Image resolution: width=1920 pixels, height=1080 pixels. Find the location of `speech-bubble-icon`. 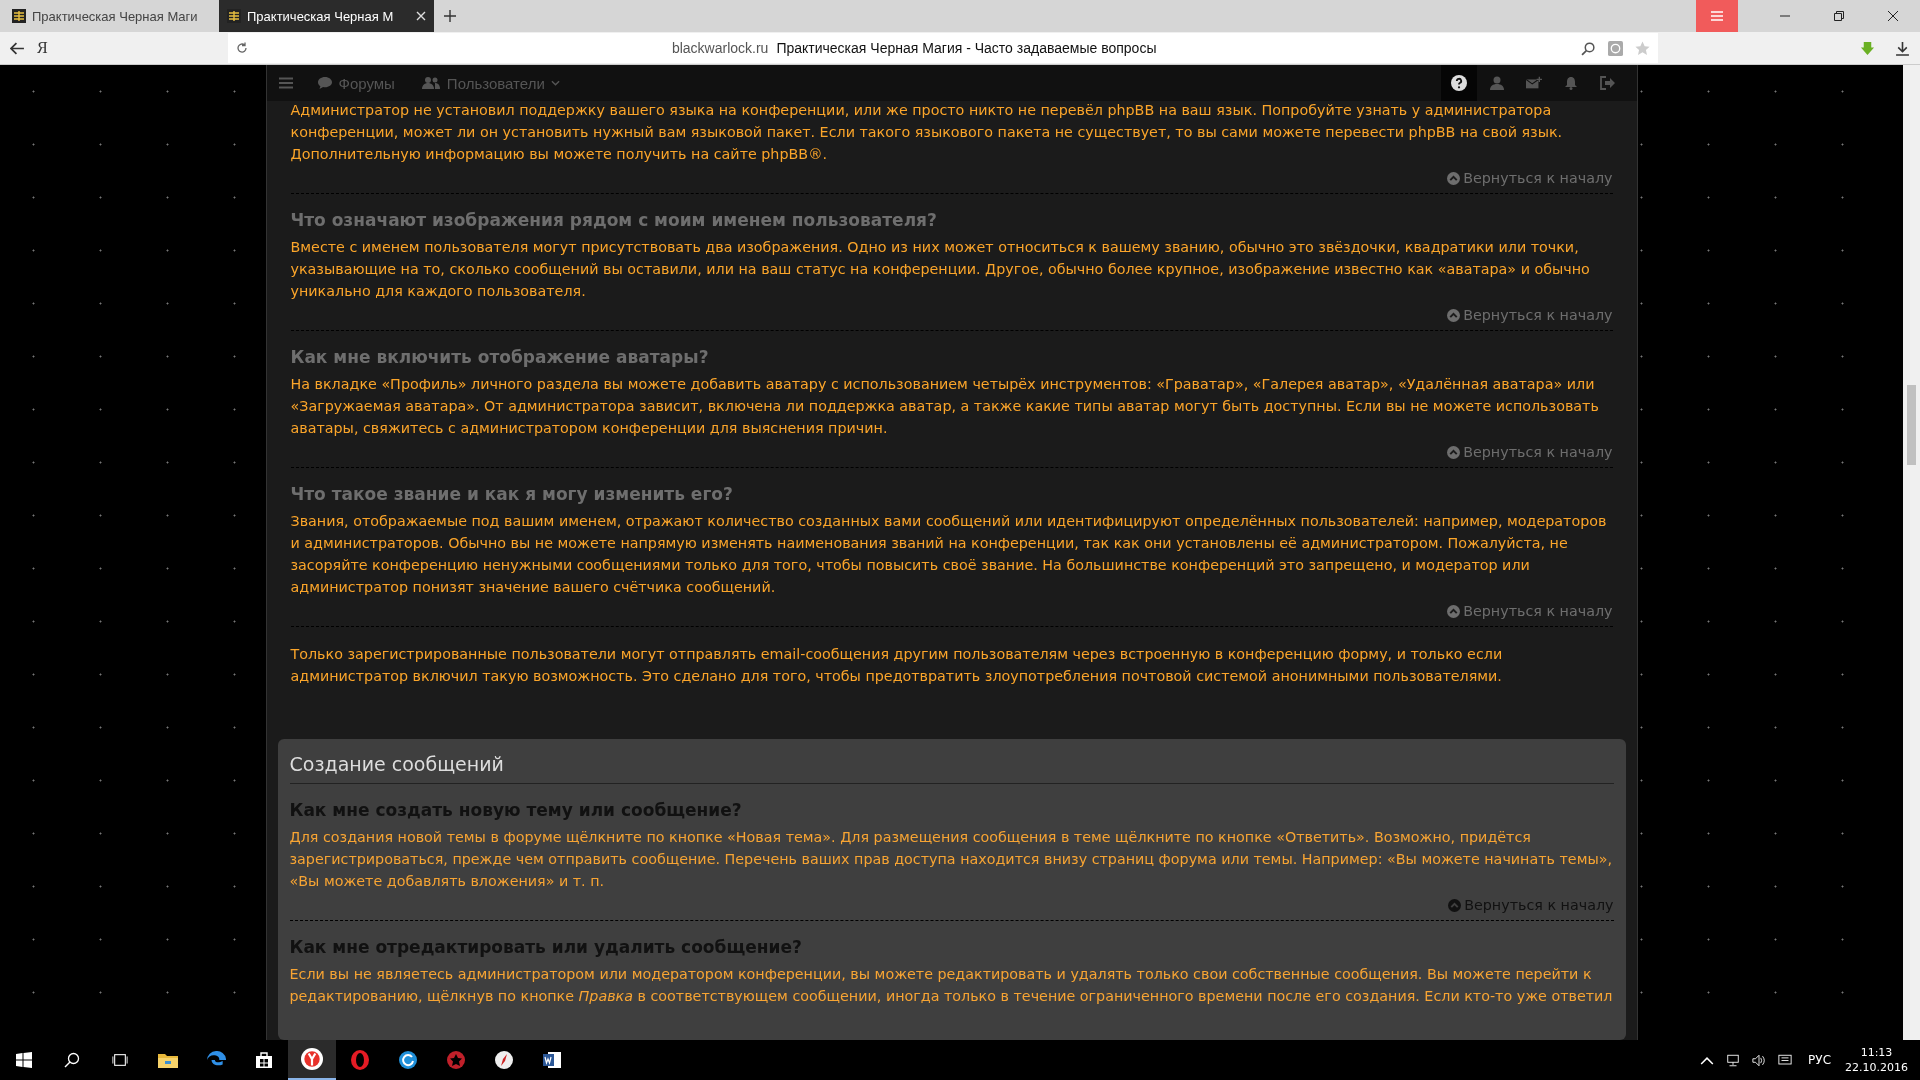

speech-bubble-icon is located at coordinates (324, 83).